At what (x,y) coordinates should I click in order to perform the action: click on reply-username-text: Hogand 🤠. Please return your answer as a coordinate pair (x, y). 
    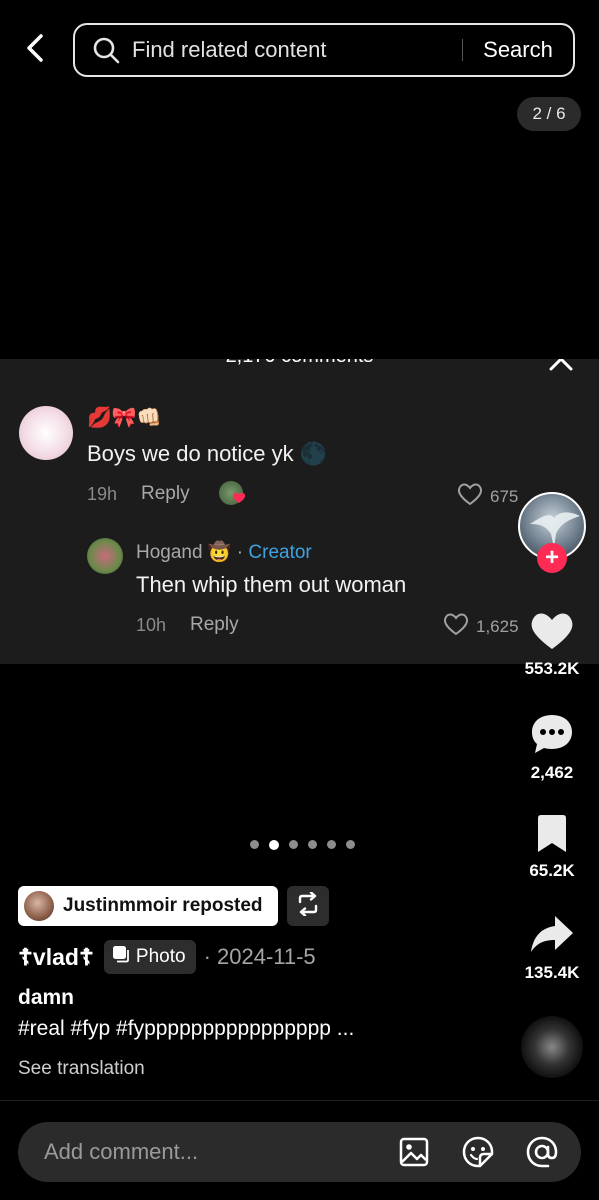
    Looking at the image, I should click on (184, 552).